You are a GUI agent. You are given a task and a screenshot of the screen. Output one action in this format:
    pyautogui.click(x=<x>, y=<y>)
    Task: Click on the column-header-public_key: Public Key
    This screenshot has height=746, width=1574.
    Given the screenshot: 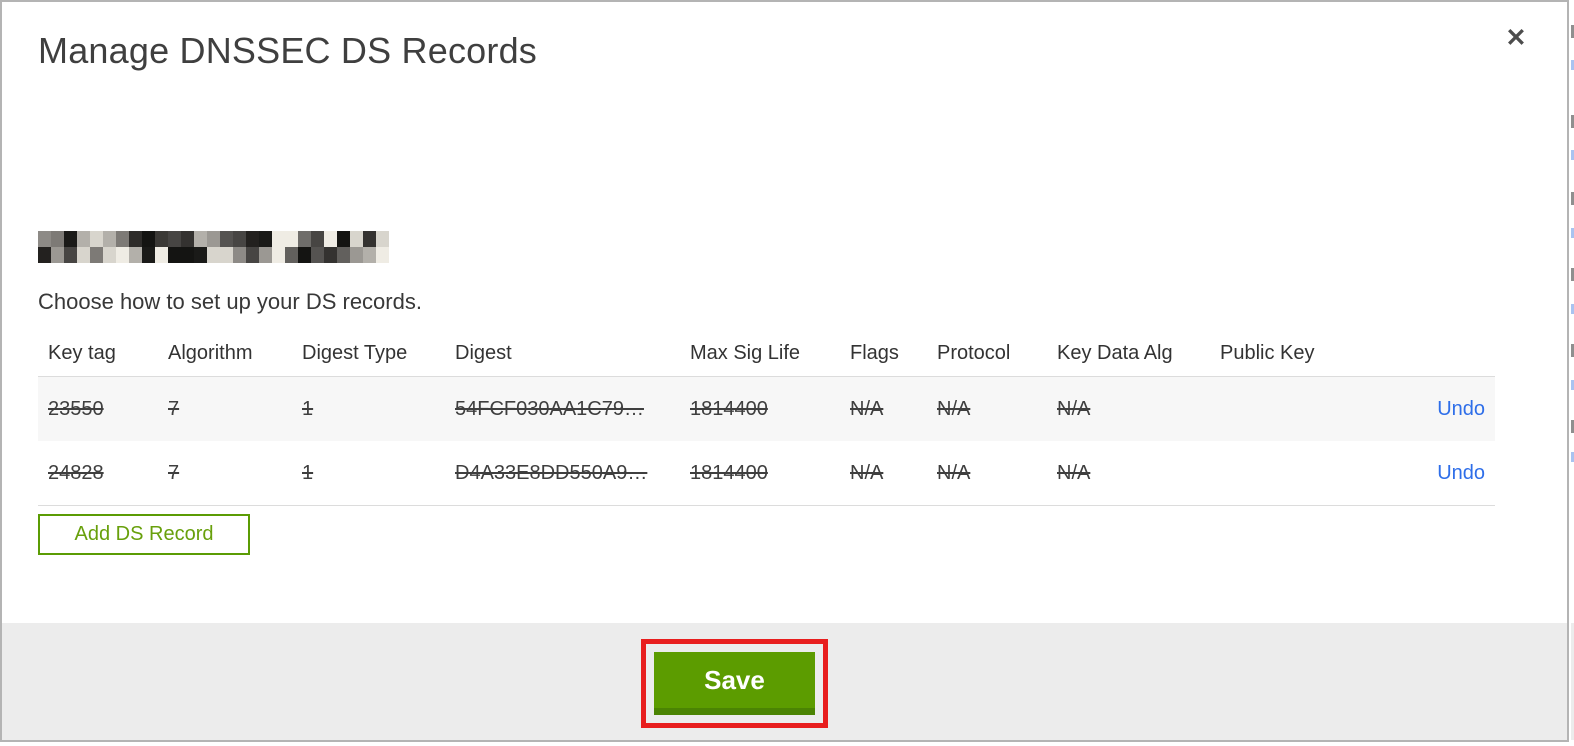 What is the action you would take?
    pyautogui.click(x=1267, y=352)
    